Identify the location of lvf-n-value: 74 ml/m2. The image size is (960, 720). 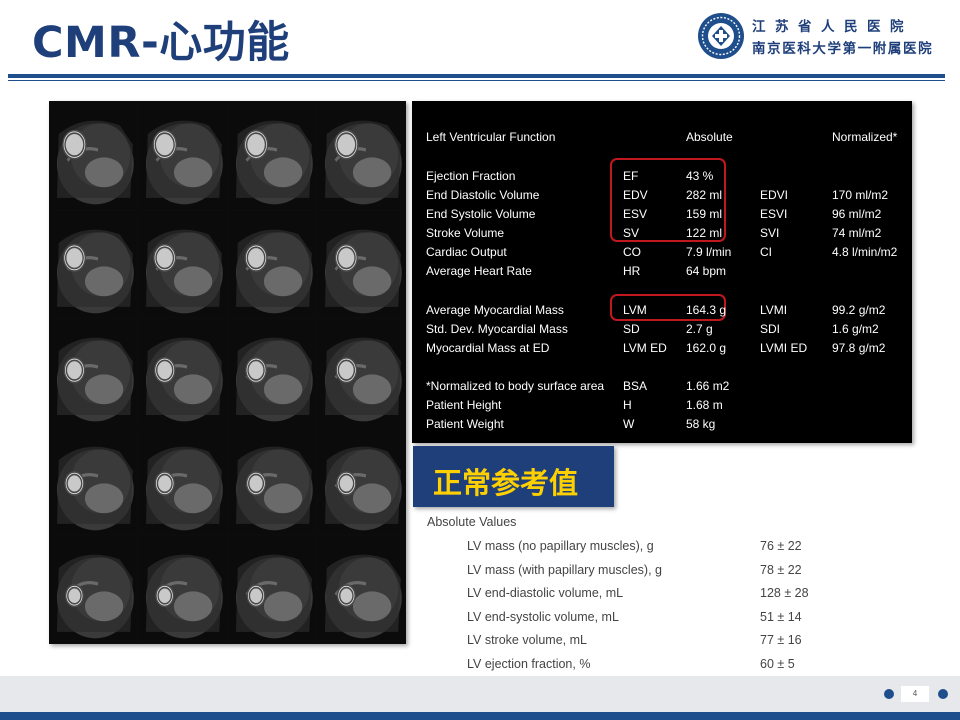
(857, 233).